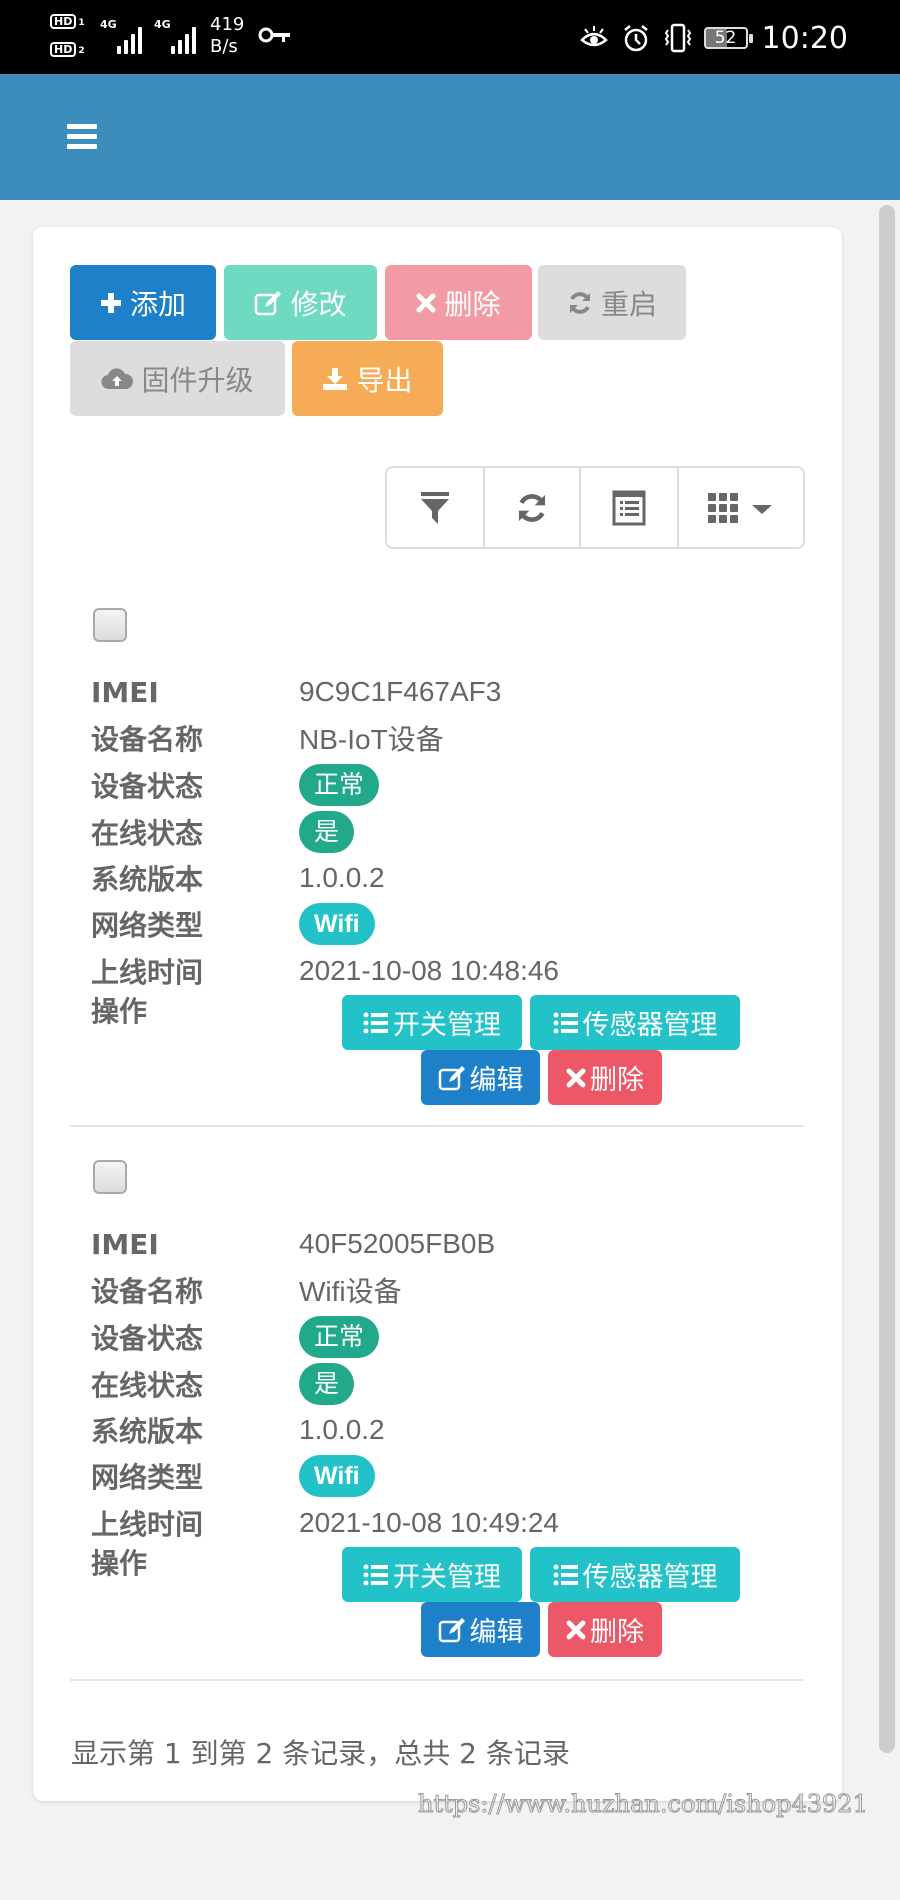 The height and width of the screenshot is (1900, 900). What do you see at coordinates (177, 378) in the screenshot?
I see `firmware-upgrade-button: 固件升级` at bounding box center [177, 378].